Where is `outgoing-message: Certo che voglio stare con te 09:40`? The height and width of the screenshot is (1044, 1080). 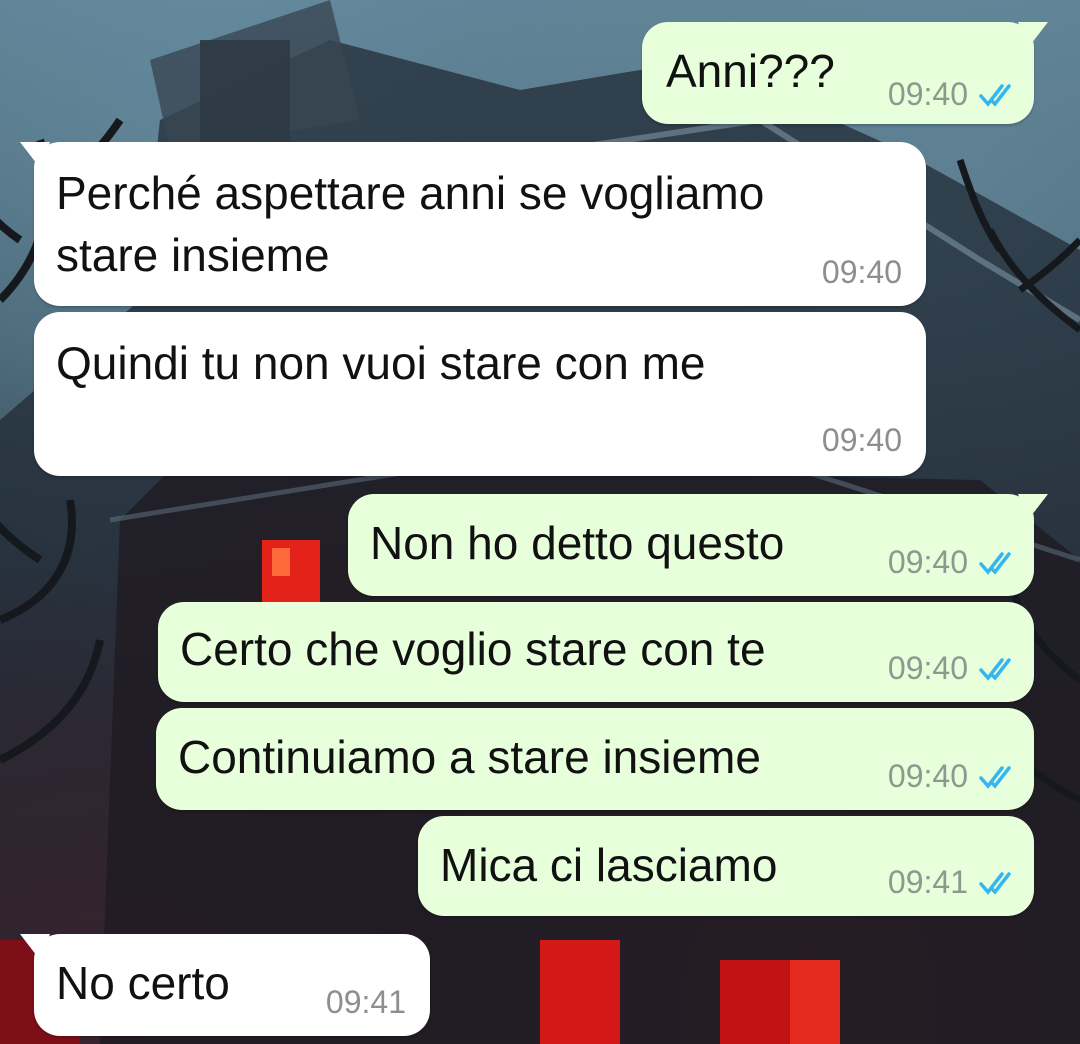 outgoing-message: Certo che voglio stare con te 09:40 is located at coordinates (596, 652).